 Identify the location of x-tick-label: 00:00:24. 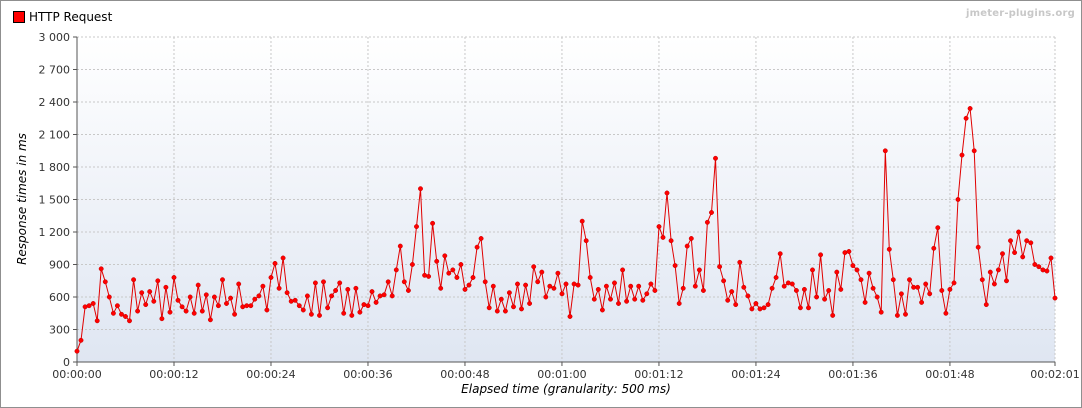
(270, 374).